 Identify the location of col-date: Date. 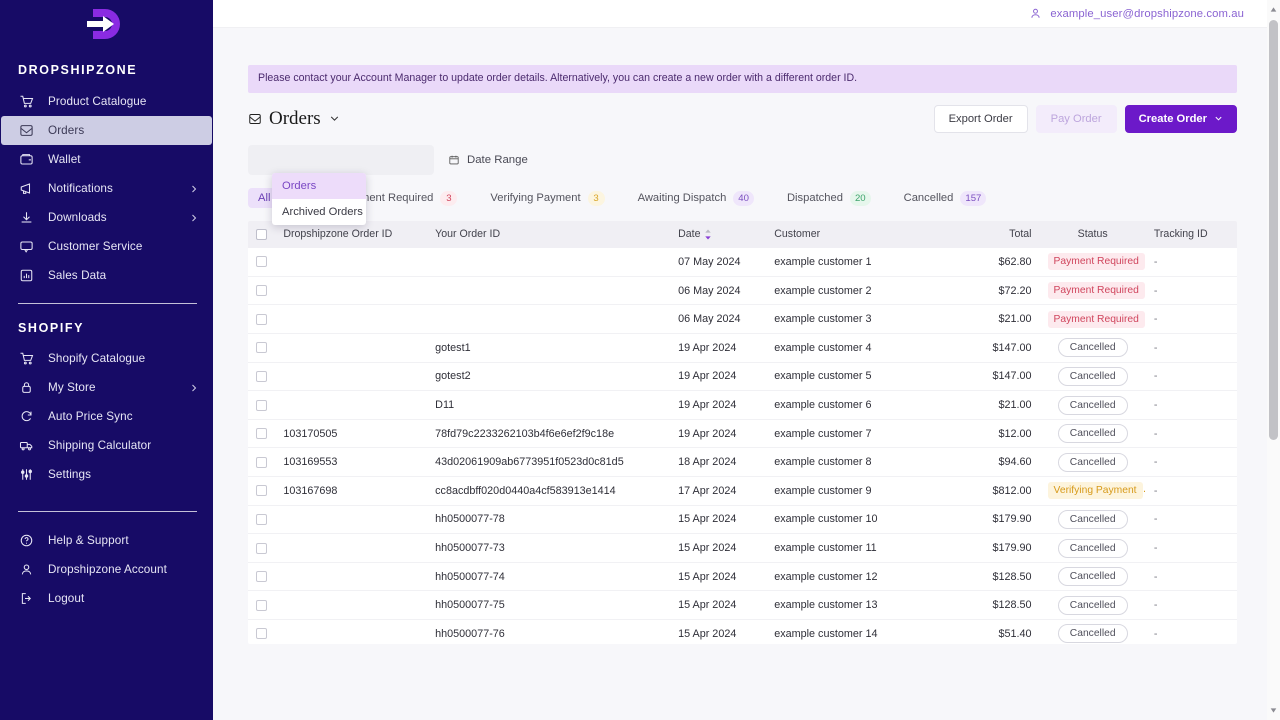
(718, 234).